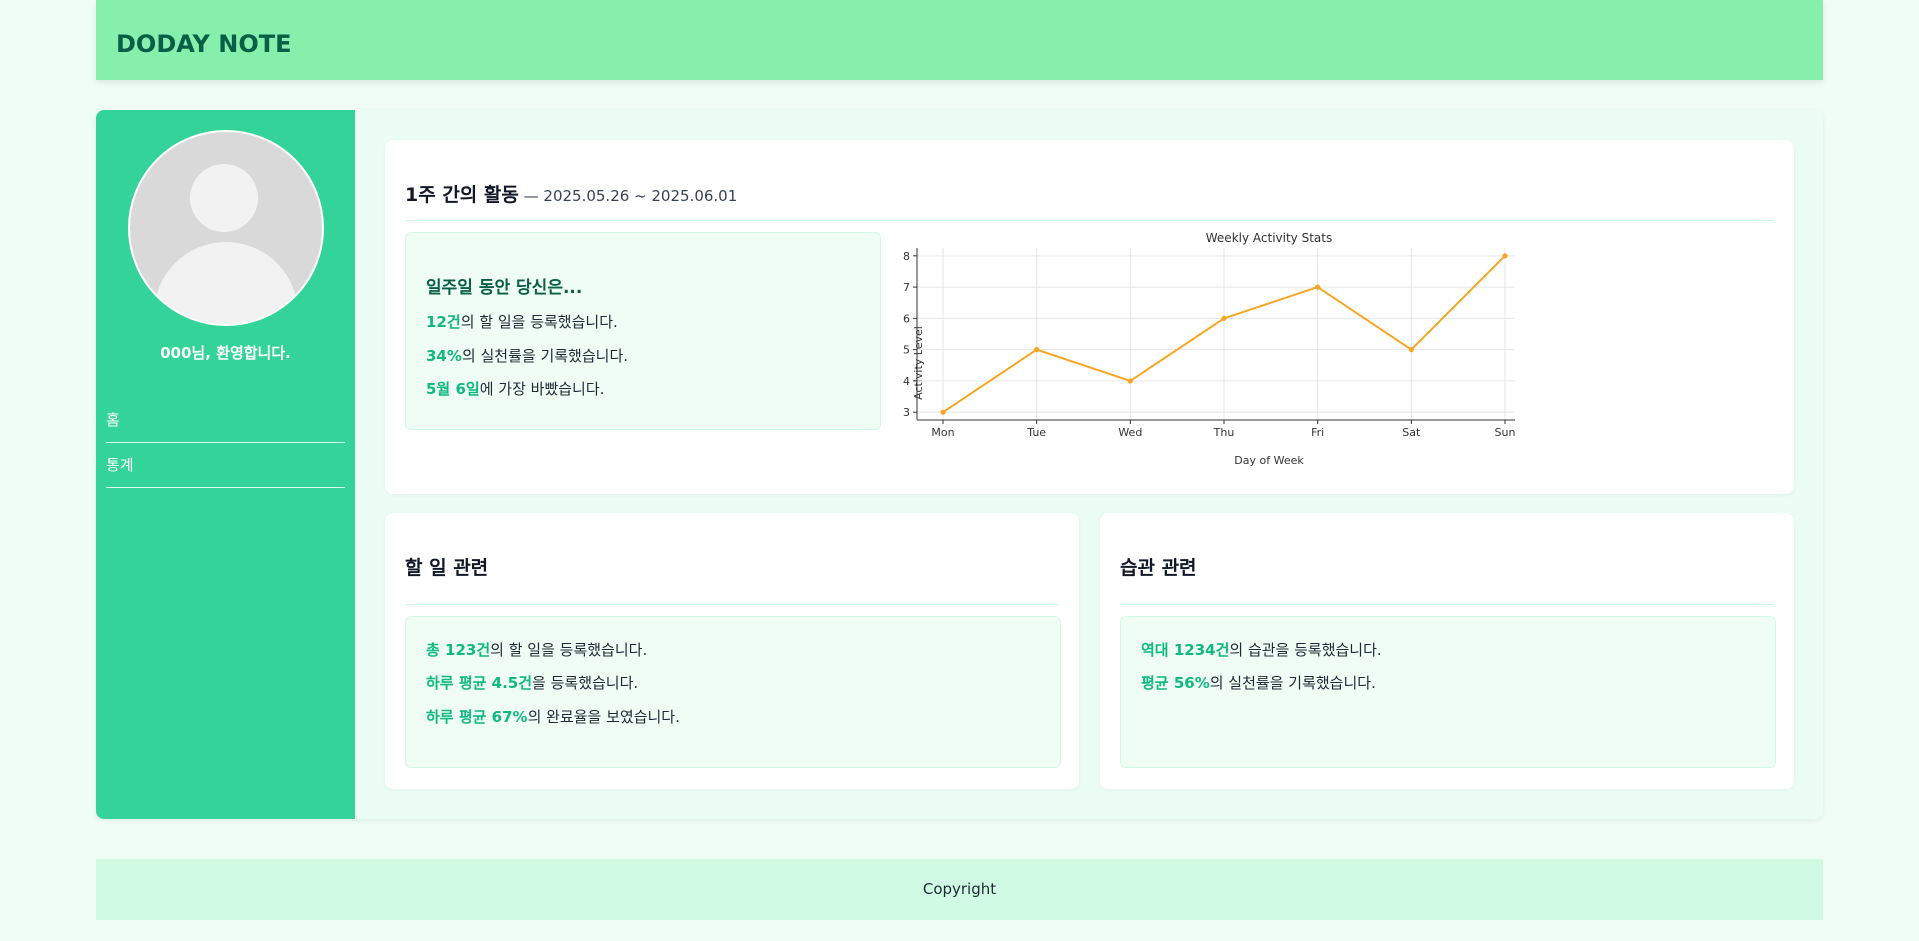  What do you see at coordinates (477, 717) in the screenshot?
I see `todo-highlight: 하루 평균 67%` at bounding box center [477, 717].